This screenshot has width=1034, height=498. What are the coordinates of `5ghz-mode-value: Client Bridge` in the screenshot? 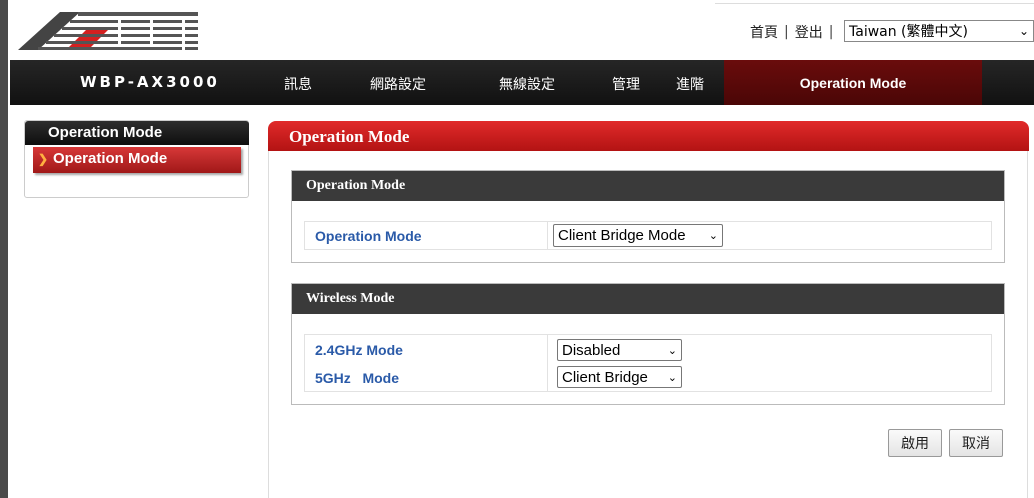 It's located at (605, 377).